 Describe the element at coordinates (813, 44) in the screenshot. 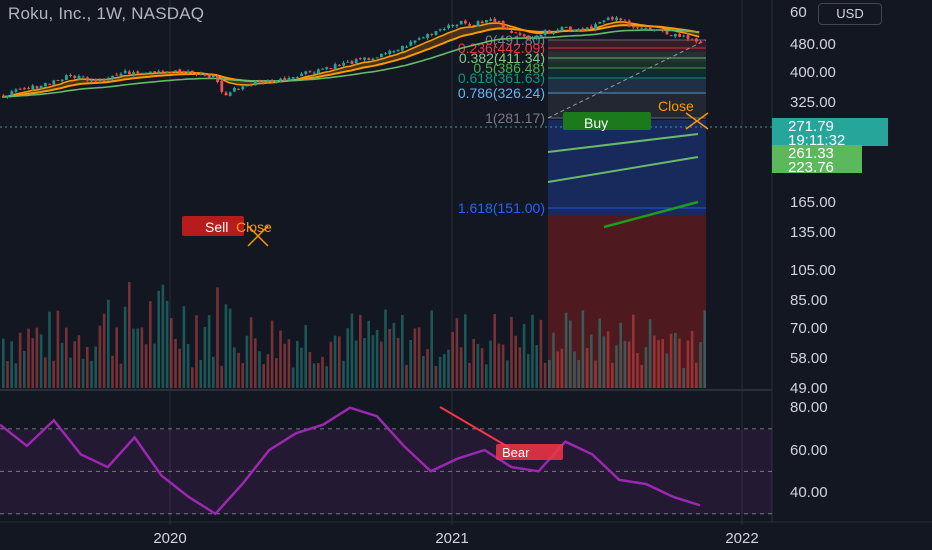

I see `price-axis-tick-label: 480.00` at that location.